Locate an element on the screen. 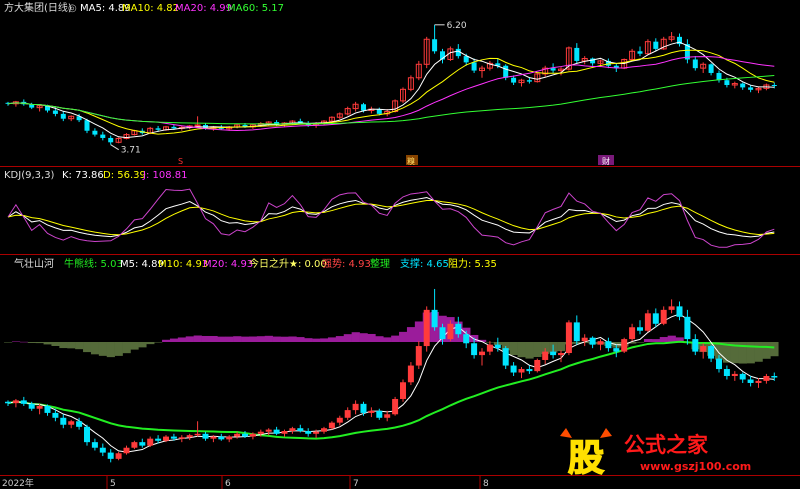  event-marker-1: 糗 is located at coordinates (411, 161).